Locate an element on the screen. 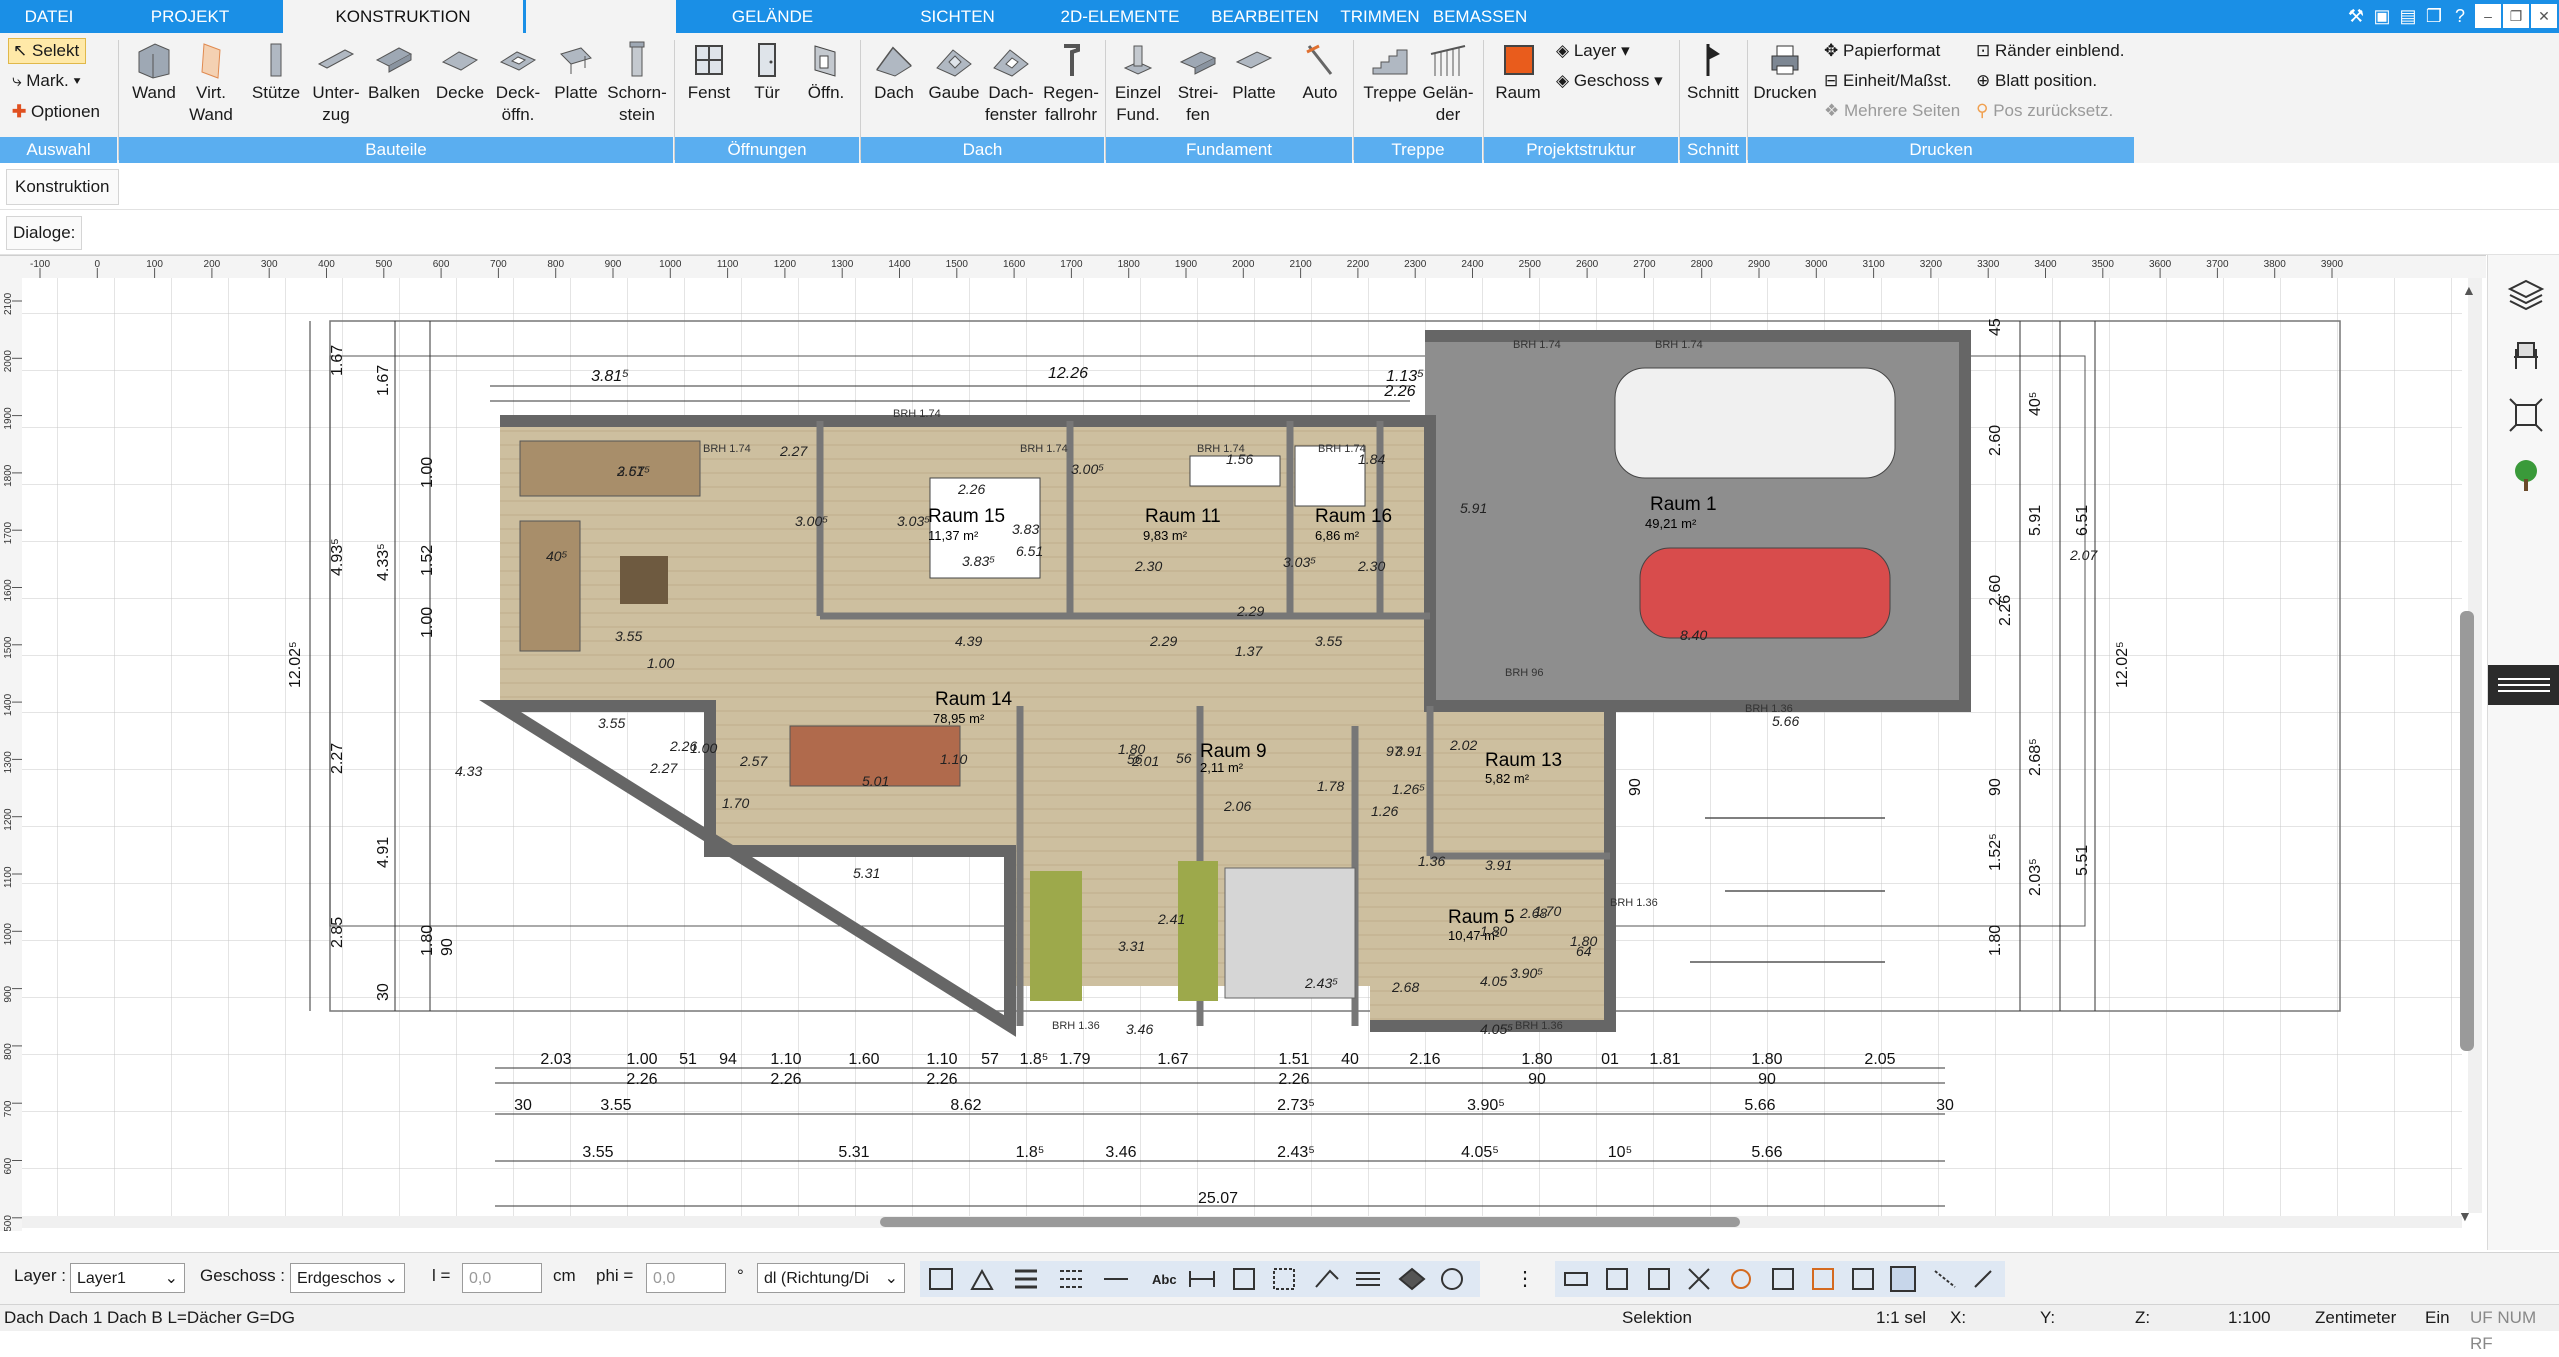 This screenshot has height=1357, width=2559. panel-collapse-button is located at coordinates (2523, 685).